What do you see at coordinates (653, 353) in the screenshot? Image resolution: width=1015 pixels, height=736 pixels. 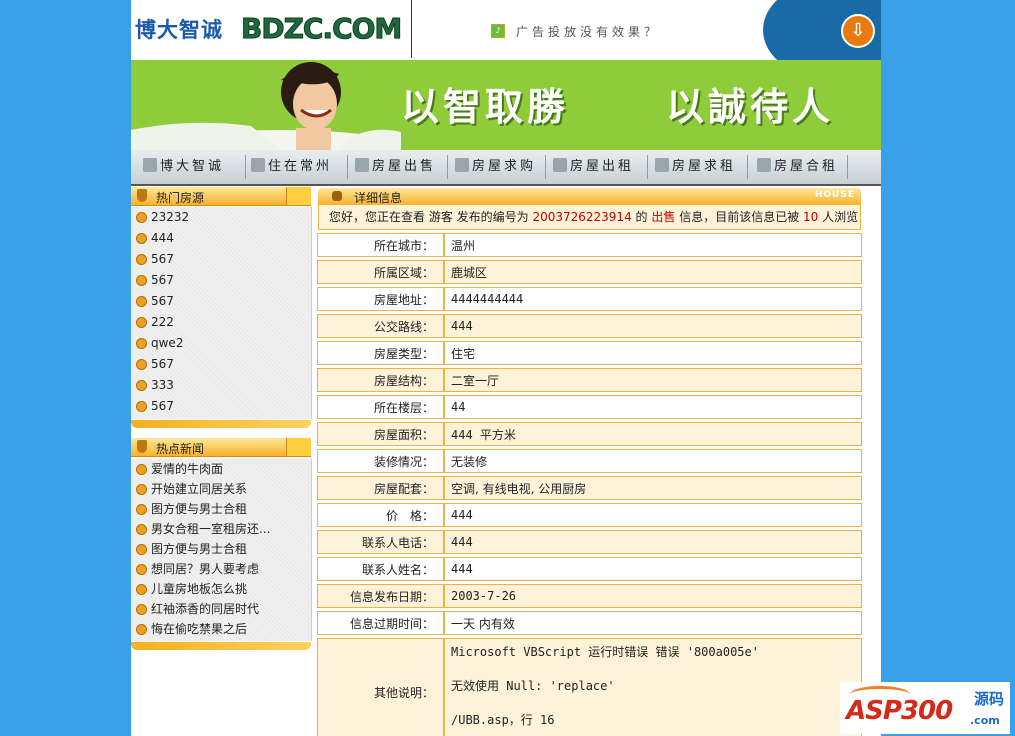 I see `field-value: 住宅` at bounding box center [653, 353].